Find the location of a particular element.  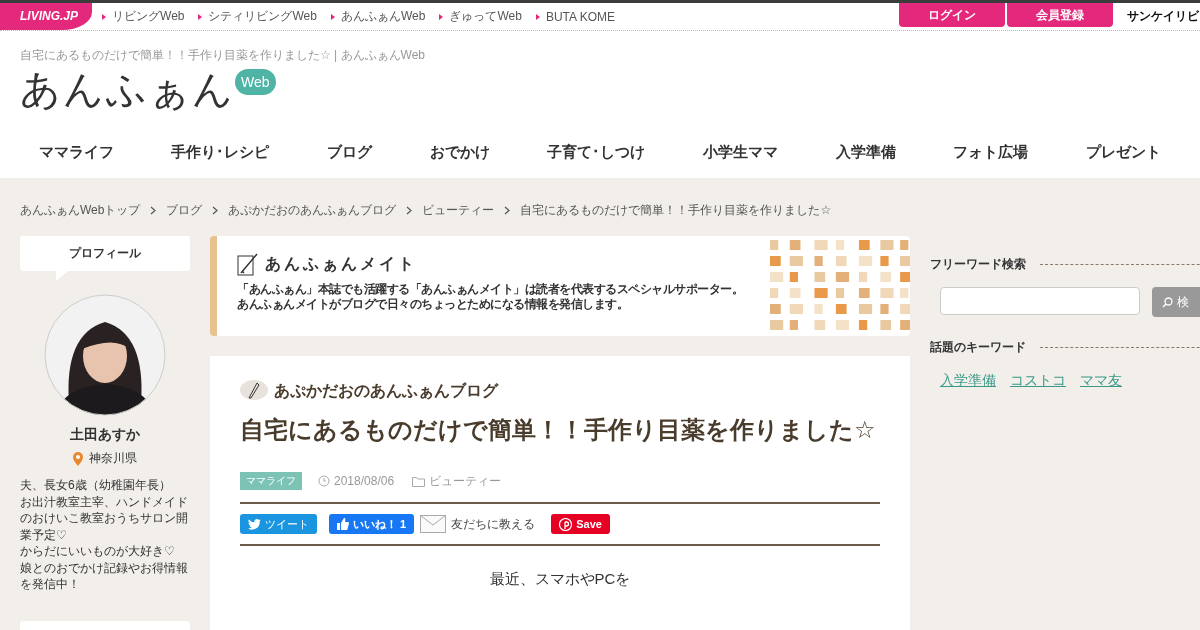

folder-icon is located at coordinates (419, 481).